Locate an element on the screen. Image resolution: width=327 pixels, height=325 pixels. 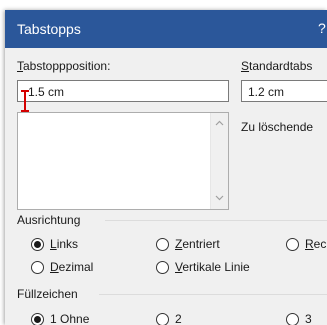
default-tabs-value: 1.2 cm is located at coordinates (266, 92).